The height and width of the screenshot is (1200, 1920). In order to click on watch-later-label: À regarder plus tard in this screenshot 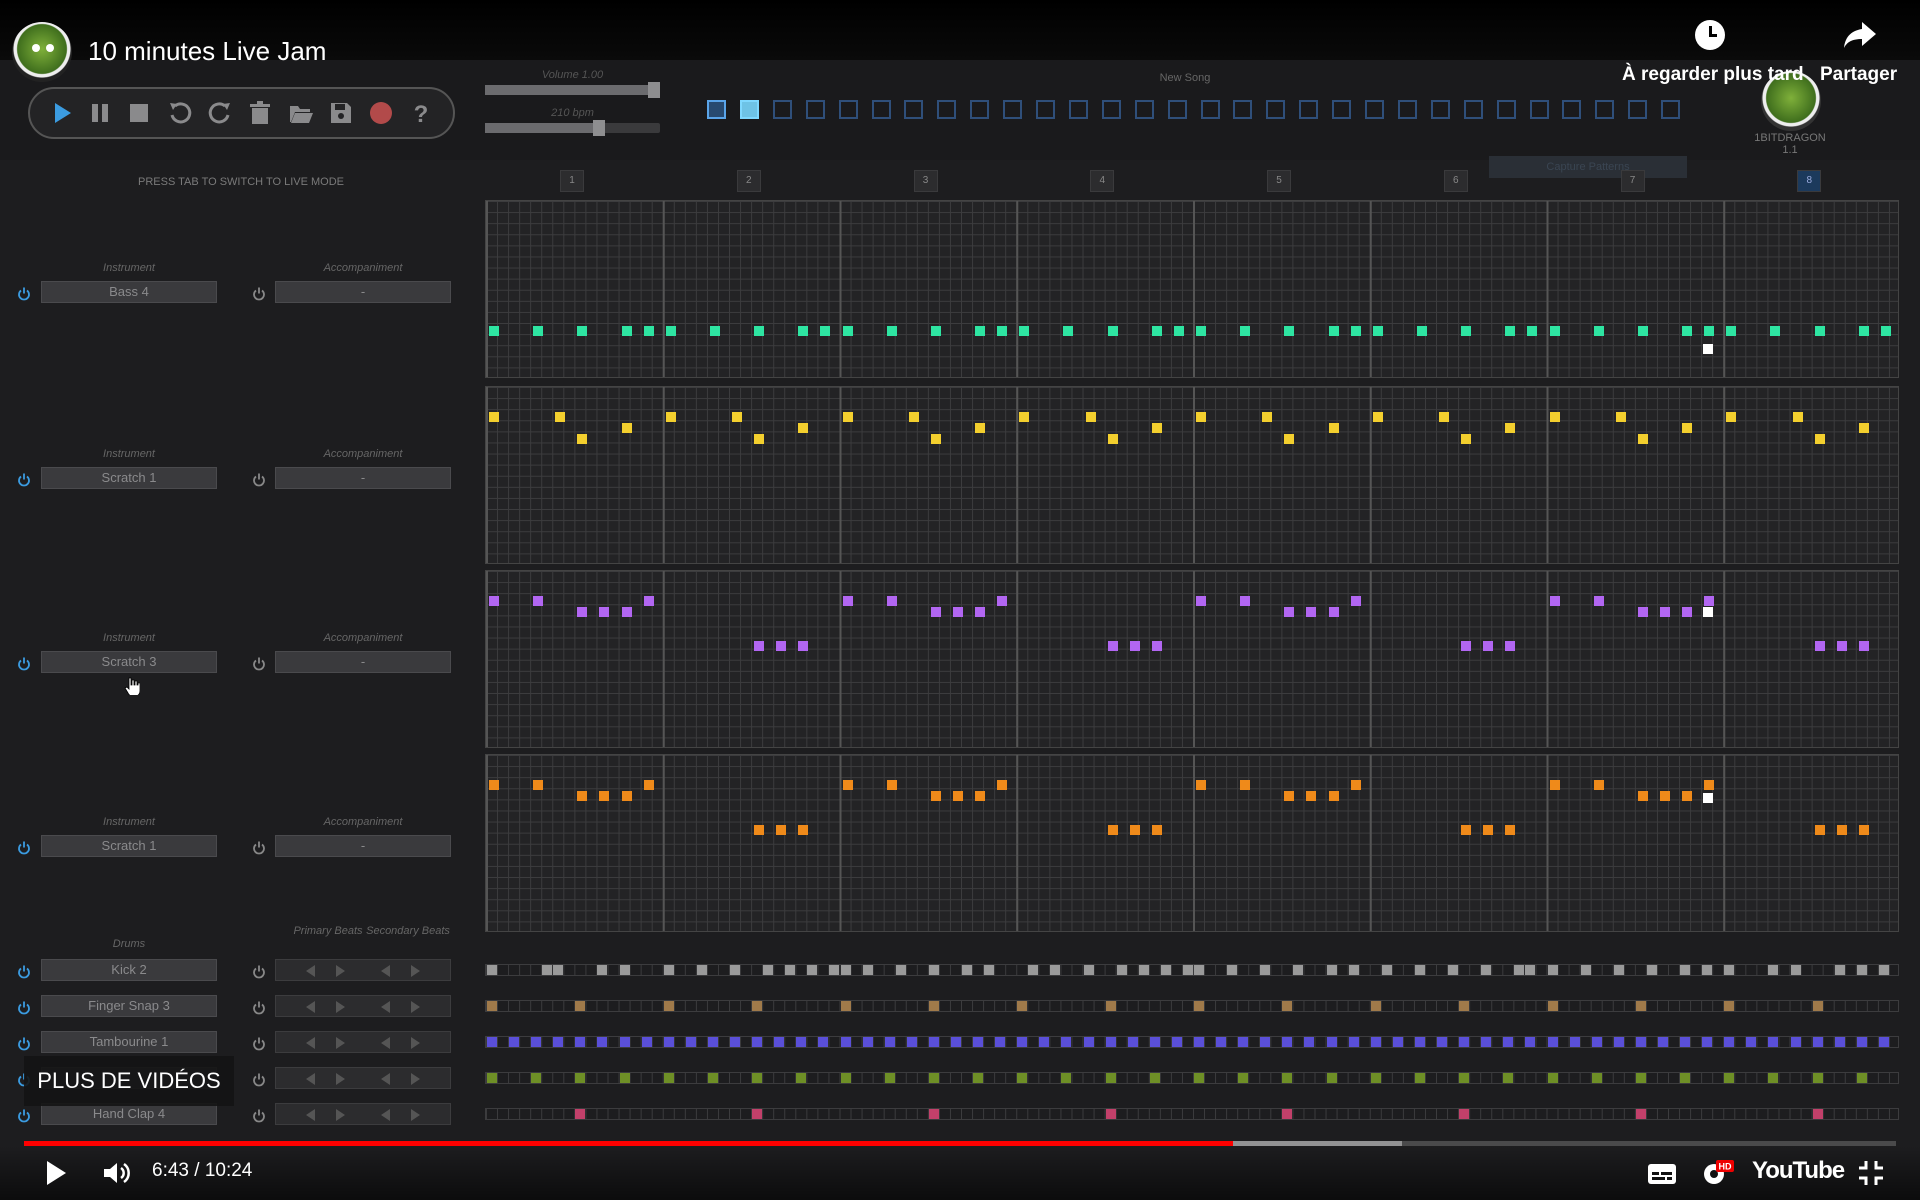, I will do `click(1713, 75)`.